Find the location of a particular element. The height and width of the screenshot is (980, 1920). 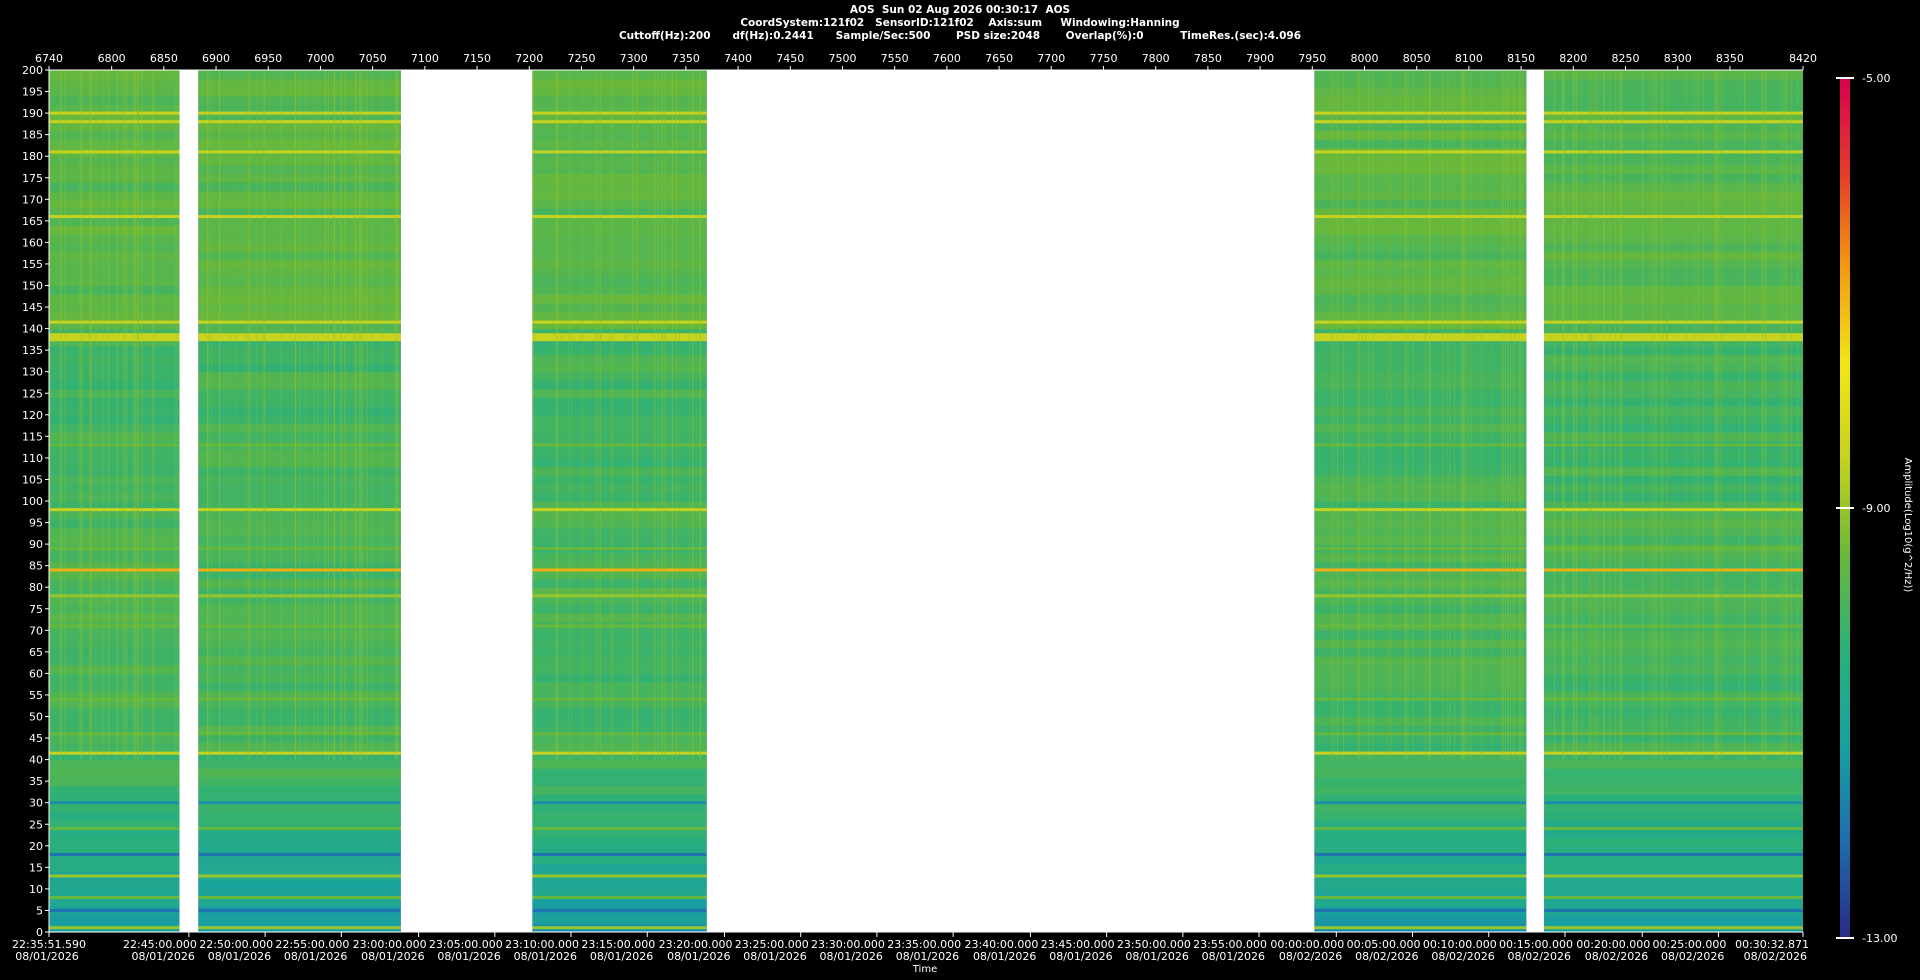

y-tick-label: 45 is located at coordinates (36, 738).